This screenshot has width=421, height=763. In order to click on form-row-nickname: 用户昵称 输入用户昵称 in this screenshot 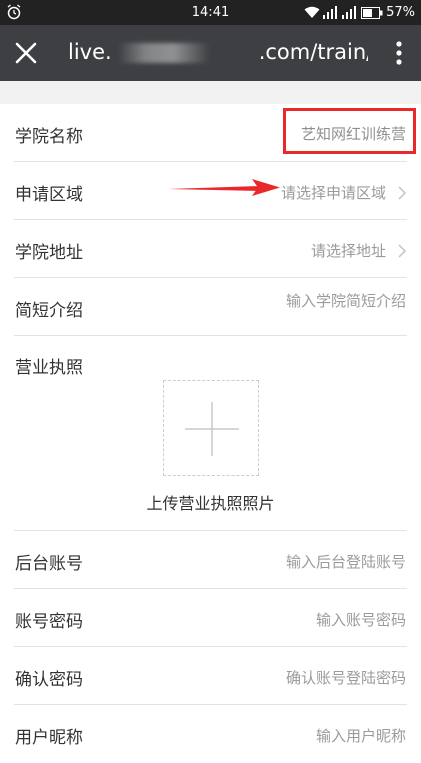, I will do `click(210, 734)`.